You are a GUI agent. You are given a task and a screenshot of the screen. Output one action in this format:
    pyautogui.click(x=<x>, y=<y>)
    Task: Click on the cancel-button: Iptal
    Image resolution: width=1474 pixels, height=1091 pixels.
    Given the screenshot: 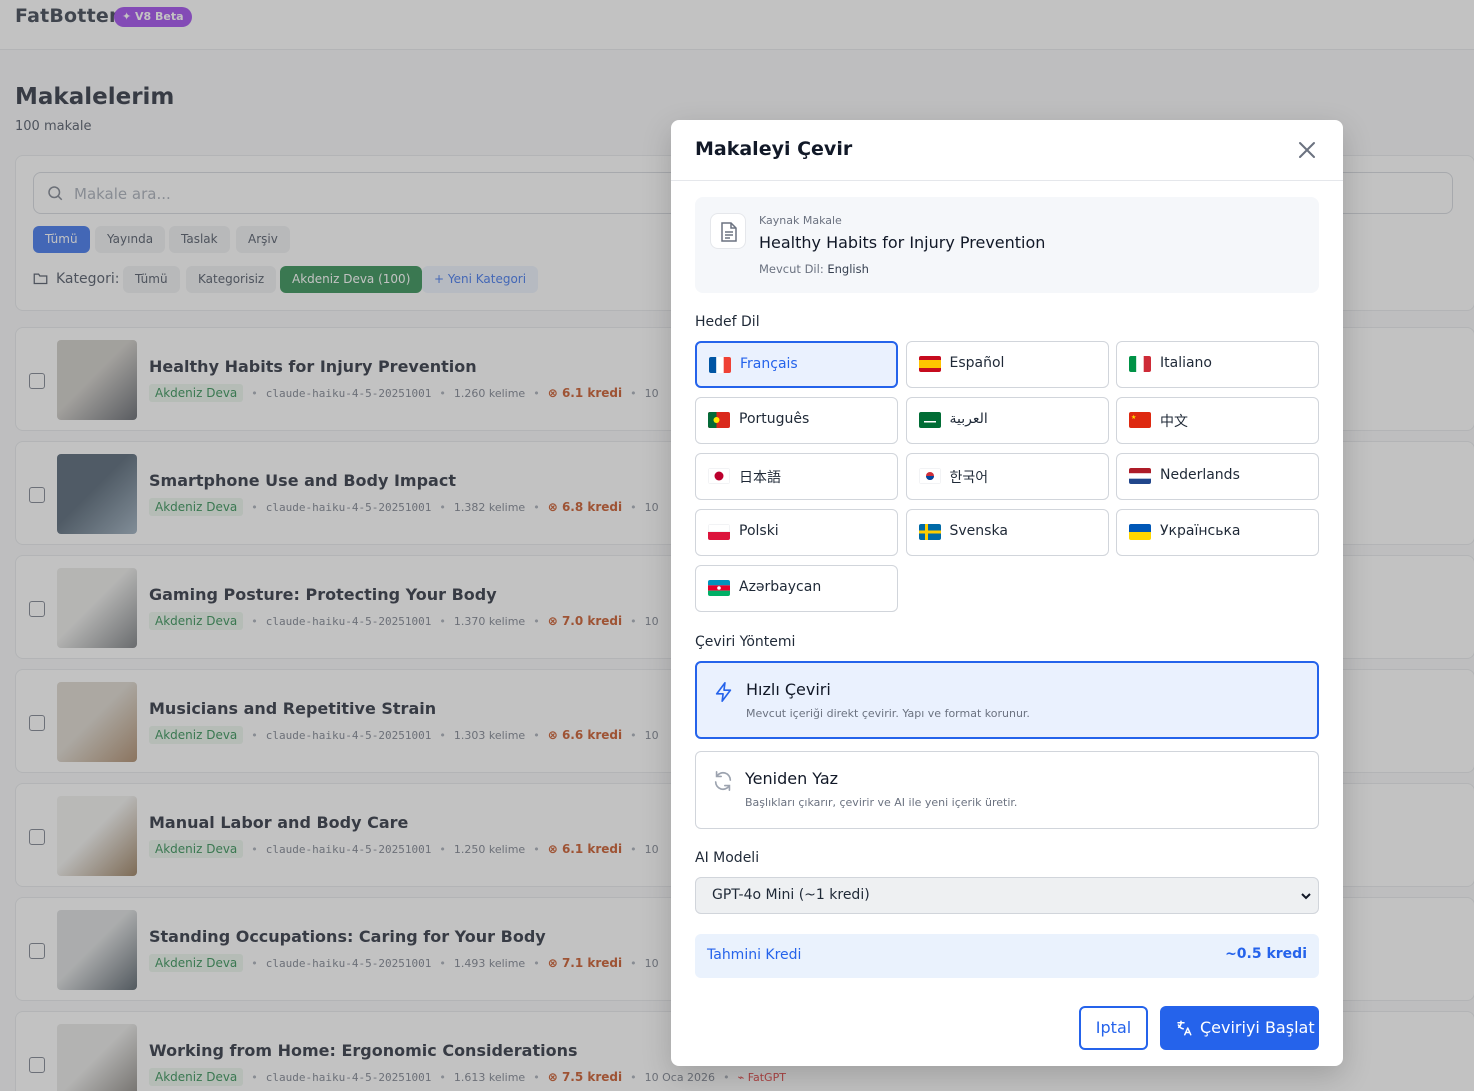 What is the action you would take?
    pyautogui.click(x=1113, y=1028)
    